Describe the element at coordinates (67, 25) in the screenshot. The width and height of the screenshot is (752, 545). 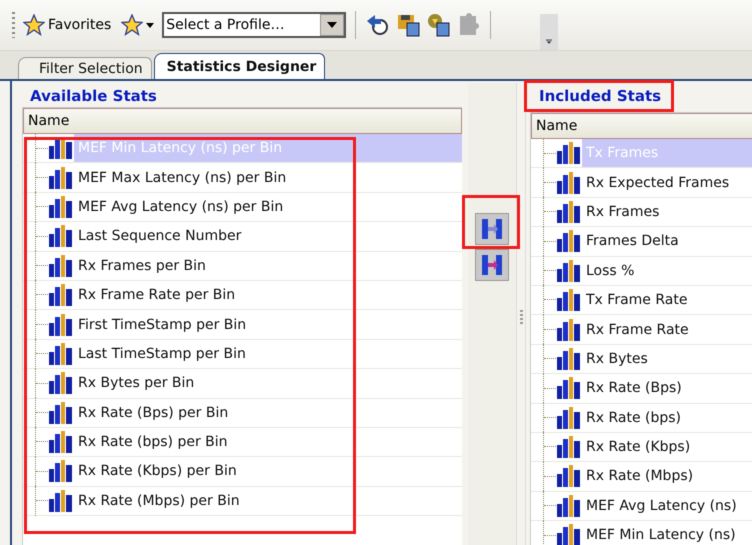
I see `favorites-button: Favorites` at that location.